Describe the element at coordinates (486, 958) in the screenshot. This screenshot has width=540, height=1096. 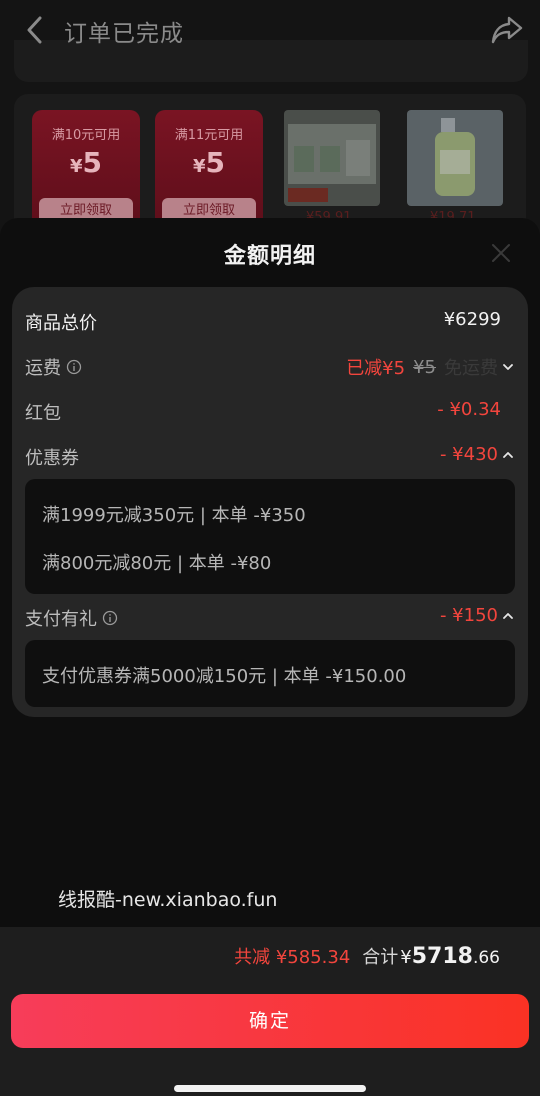
I see `total-amount-decimal: .66` at that location.